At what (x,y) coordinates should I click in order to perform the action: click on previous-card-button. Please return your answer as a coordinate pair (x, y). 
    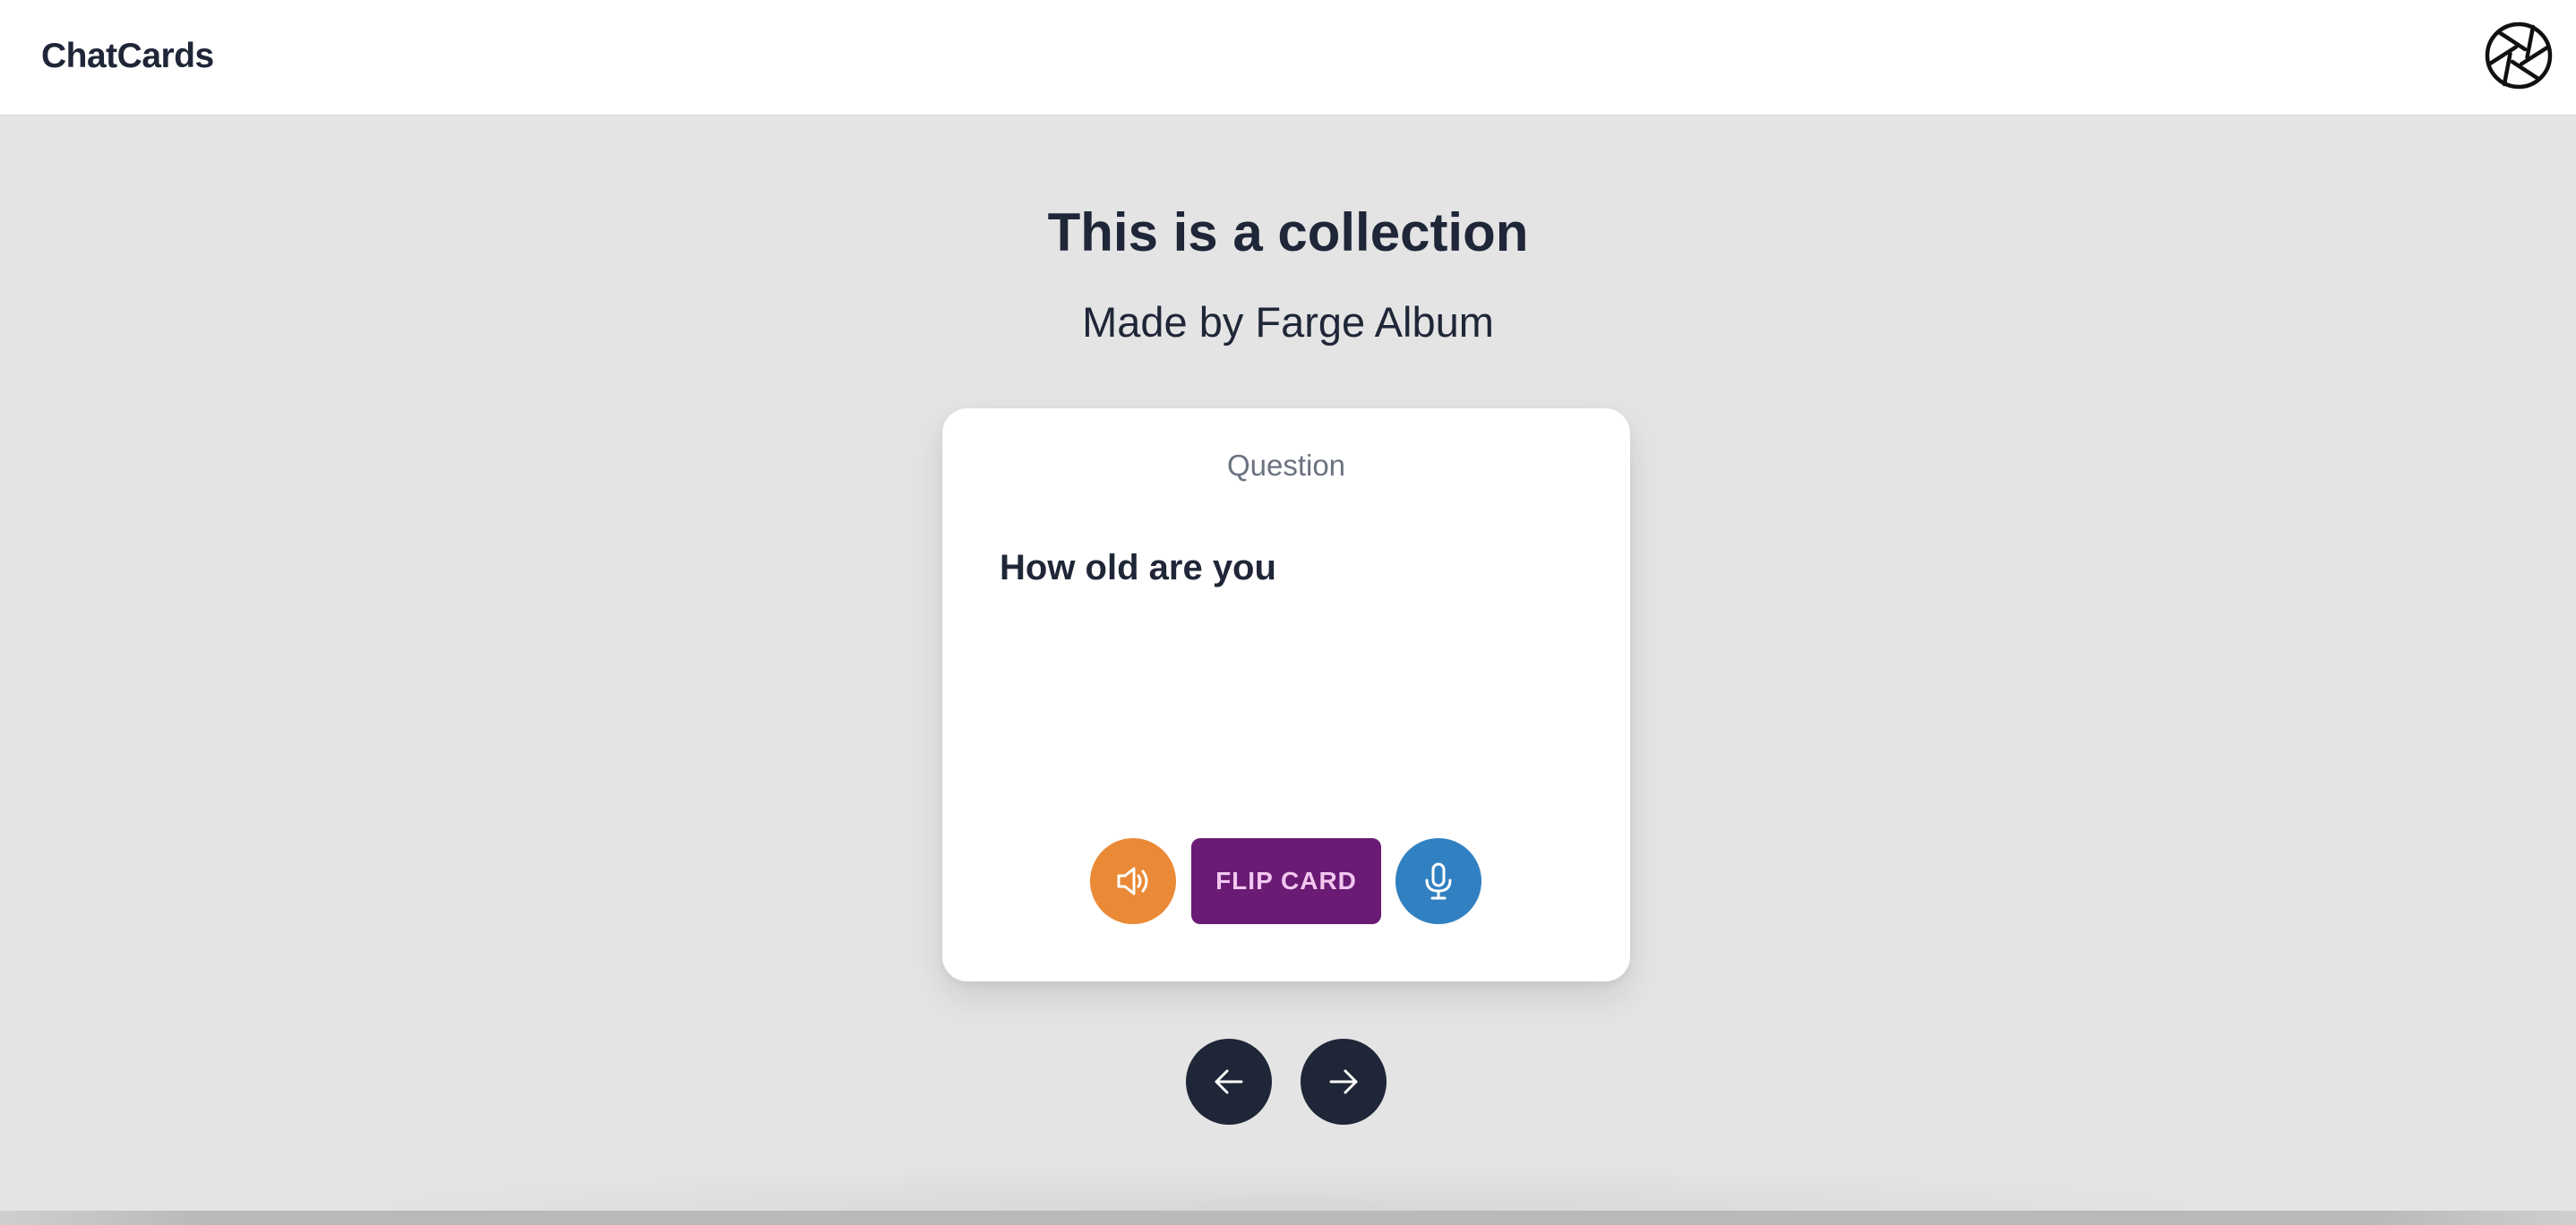
    Looking at the image, I should click on (1229, 1082).